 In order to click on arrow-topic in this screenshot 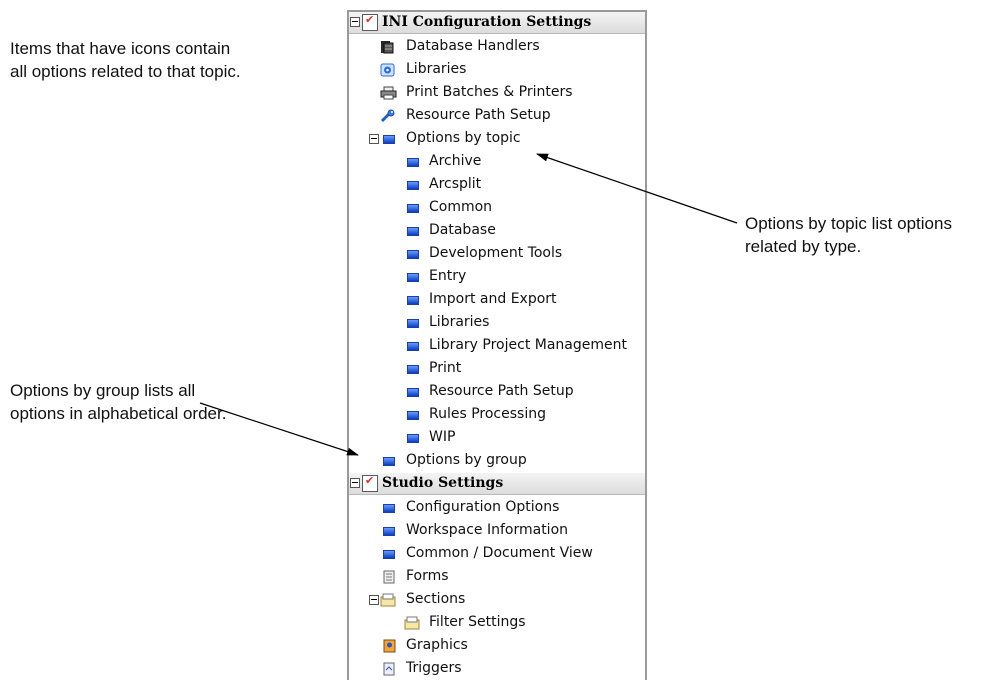, I will do `click(637, 188)`.